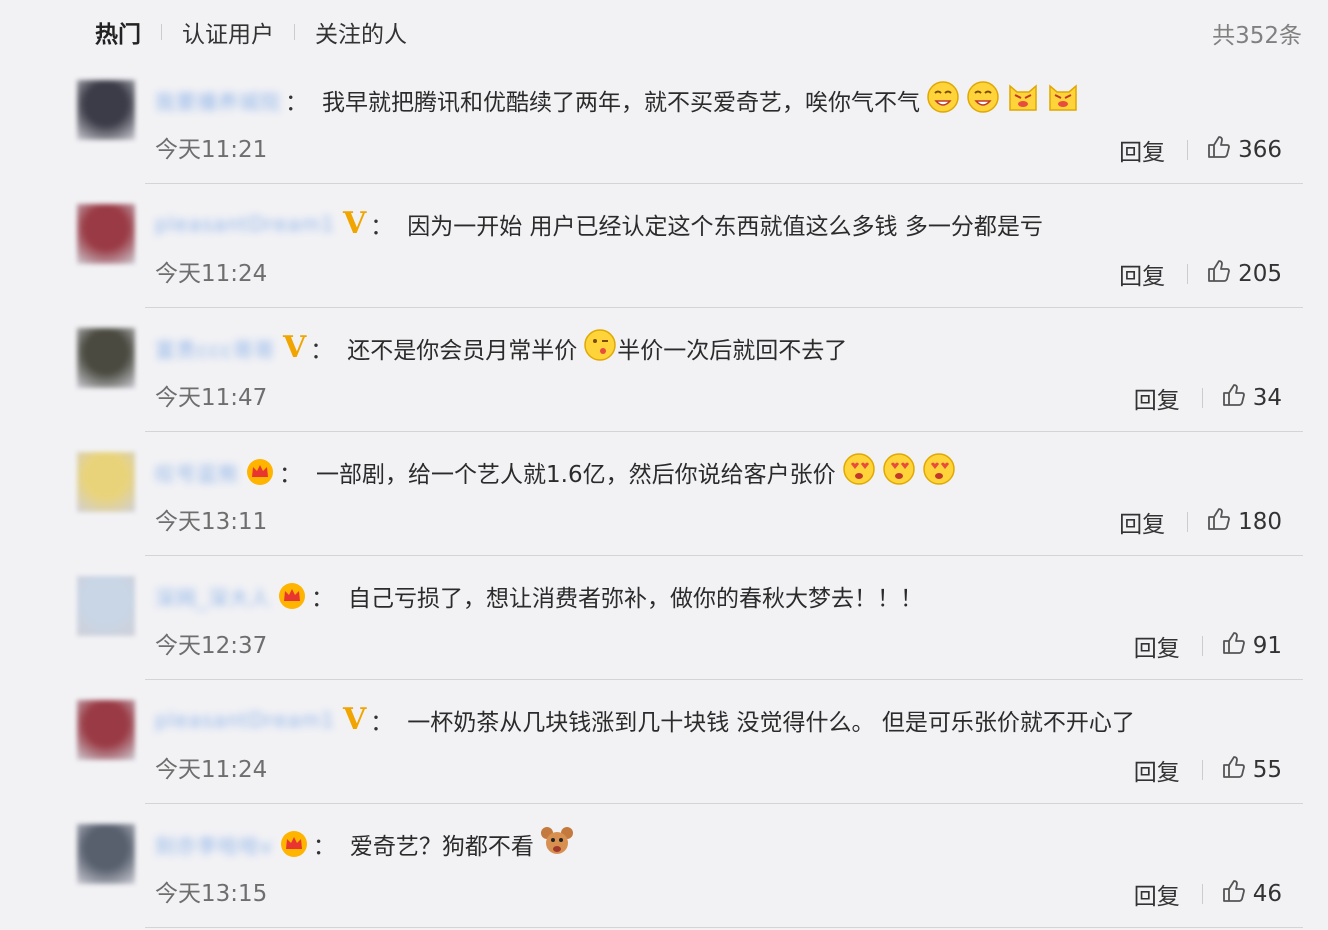  What do you see at coordinates (197, 472) in the screenshot?
I see `username-link: 叹号蓝熊` at bounding box center [197, 472].